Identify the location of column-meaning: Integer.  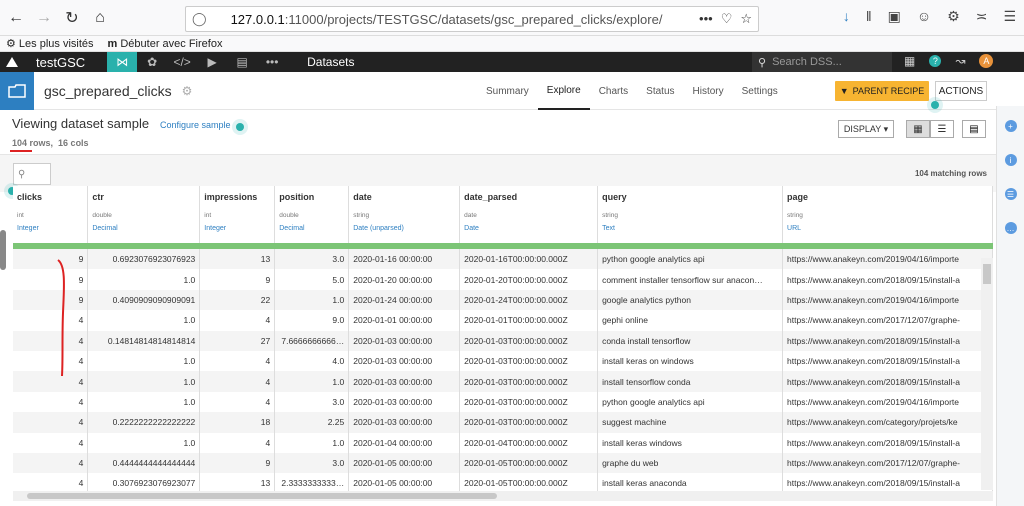
(237, 229).